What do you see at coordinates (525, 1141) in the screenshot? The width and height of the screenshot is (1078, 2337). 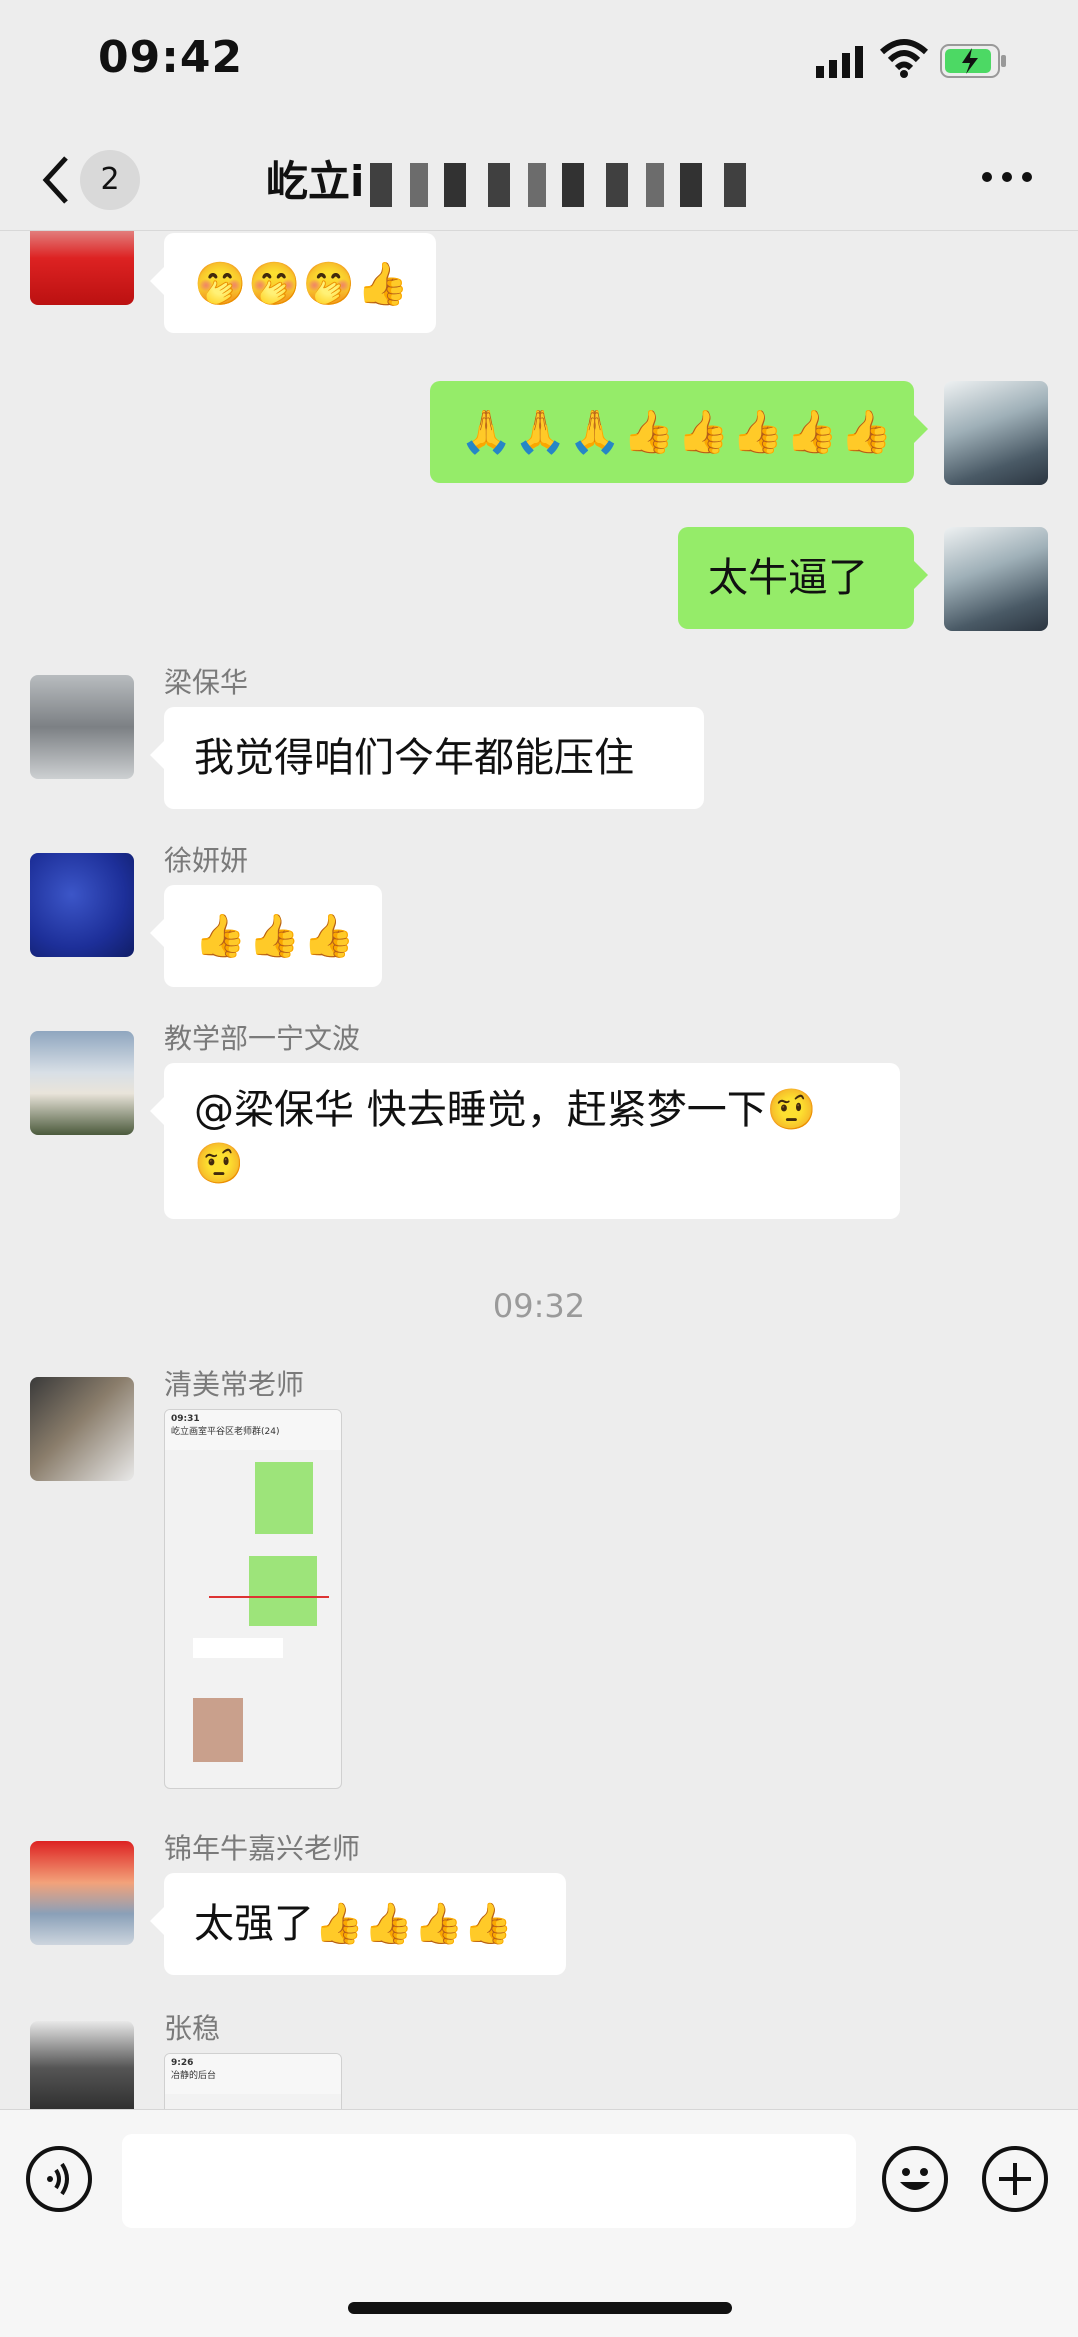 I see `message-bubble: @梁保华 快去睡觉，赶紧梦一下🤨 🤨` at bounding box center [525, 1141].